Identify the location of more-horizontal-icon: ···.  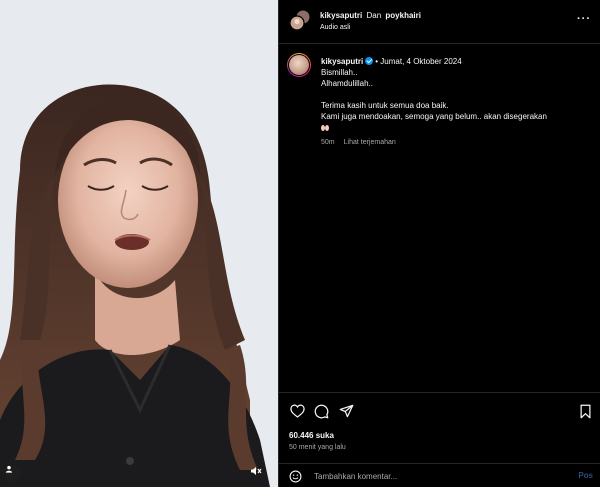
(584, 19).